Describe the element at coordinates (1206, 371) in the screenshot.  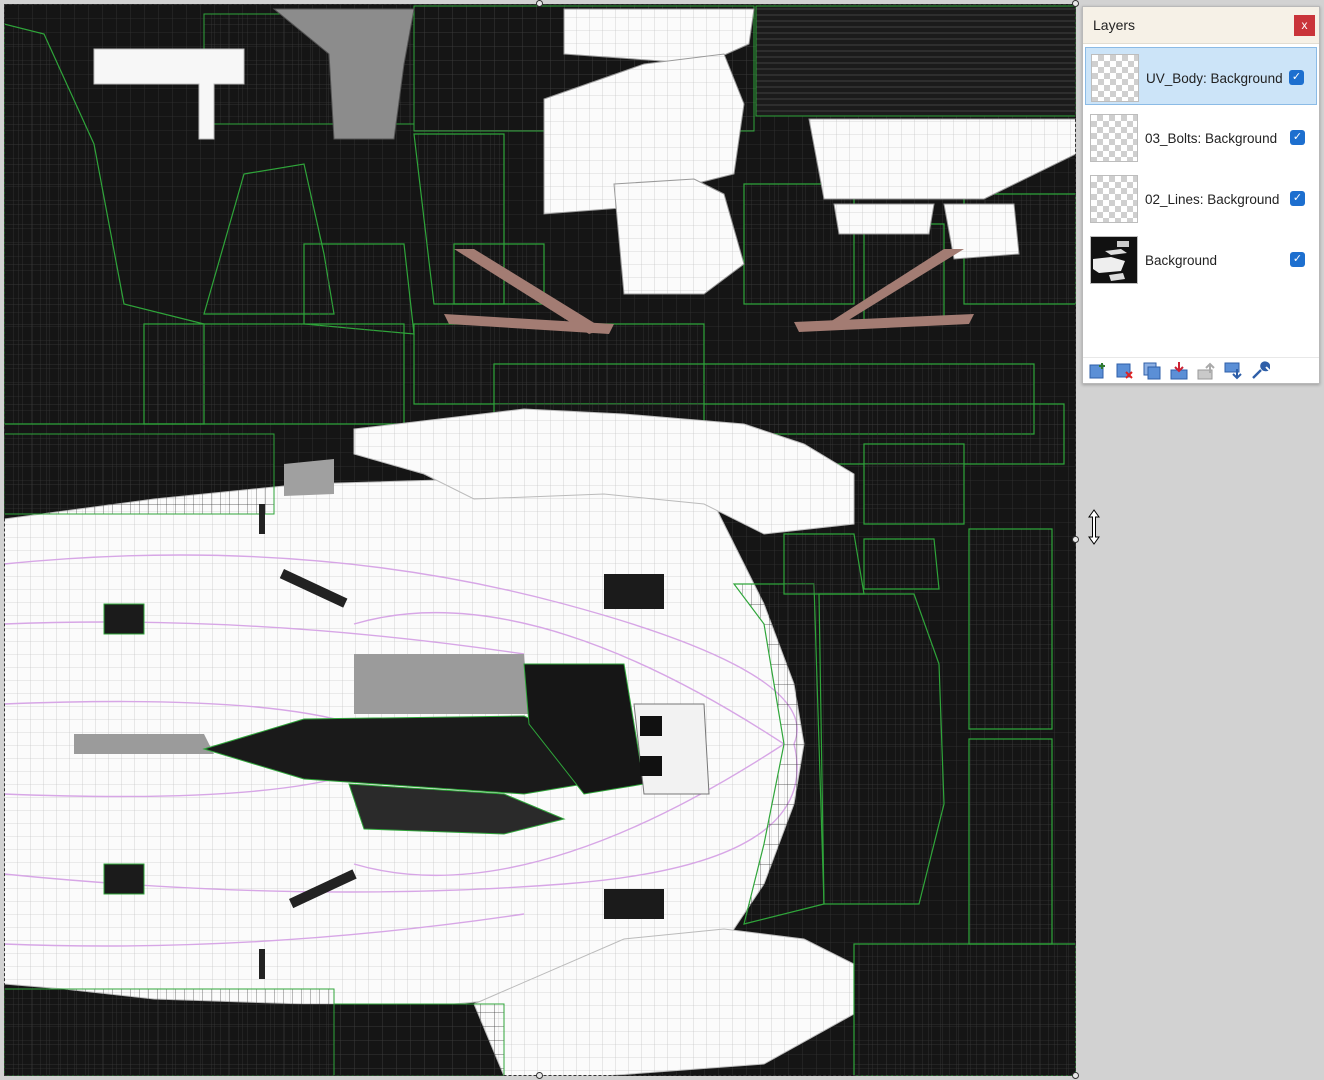
I see `move-layer-up-icon` at that location.